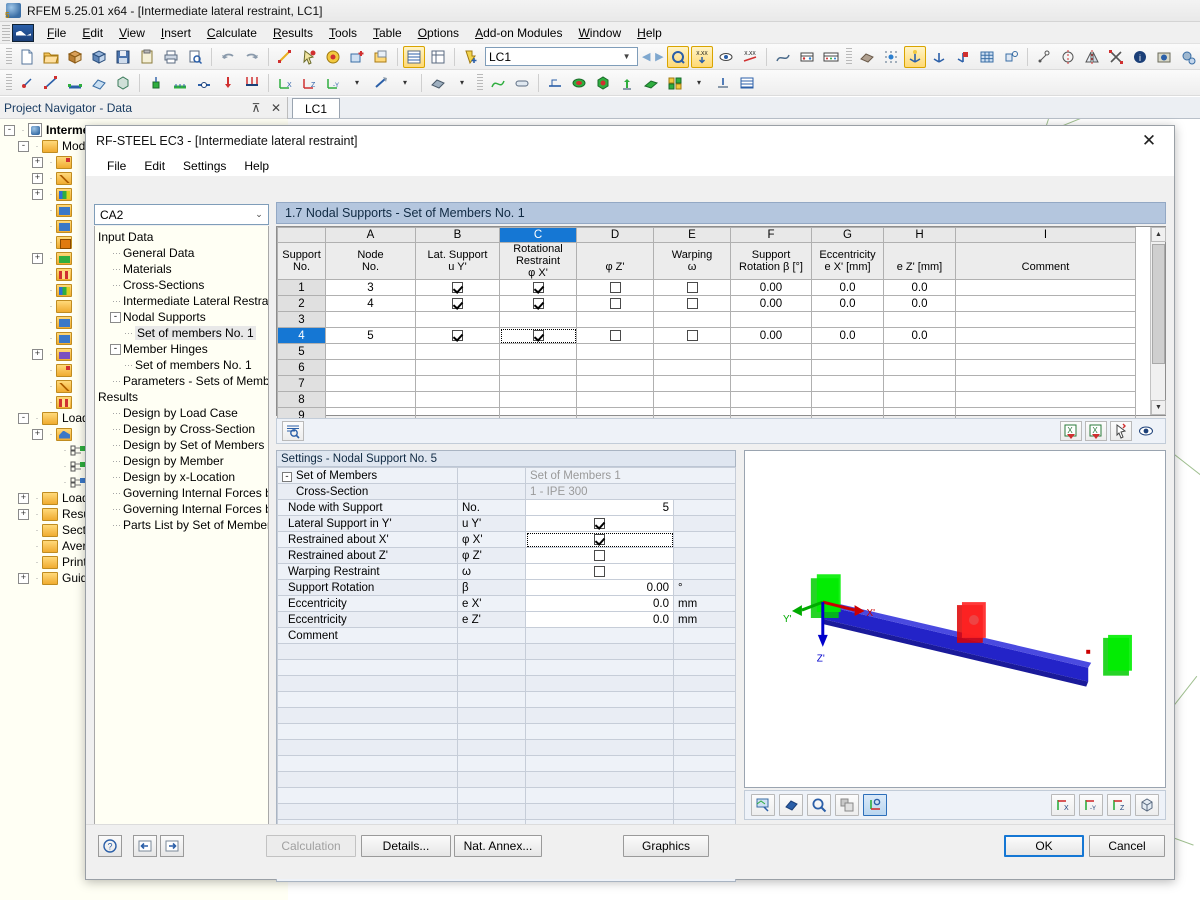 The image size is (1200, 900). I want to click on column-letter-E: E, so click(692, 235).